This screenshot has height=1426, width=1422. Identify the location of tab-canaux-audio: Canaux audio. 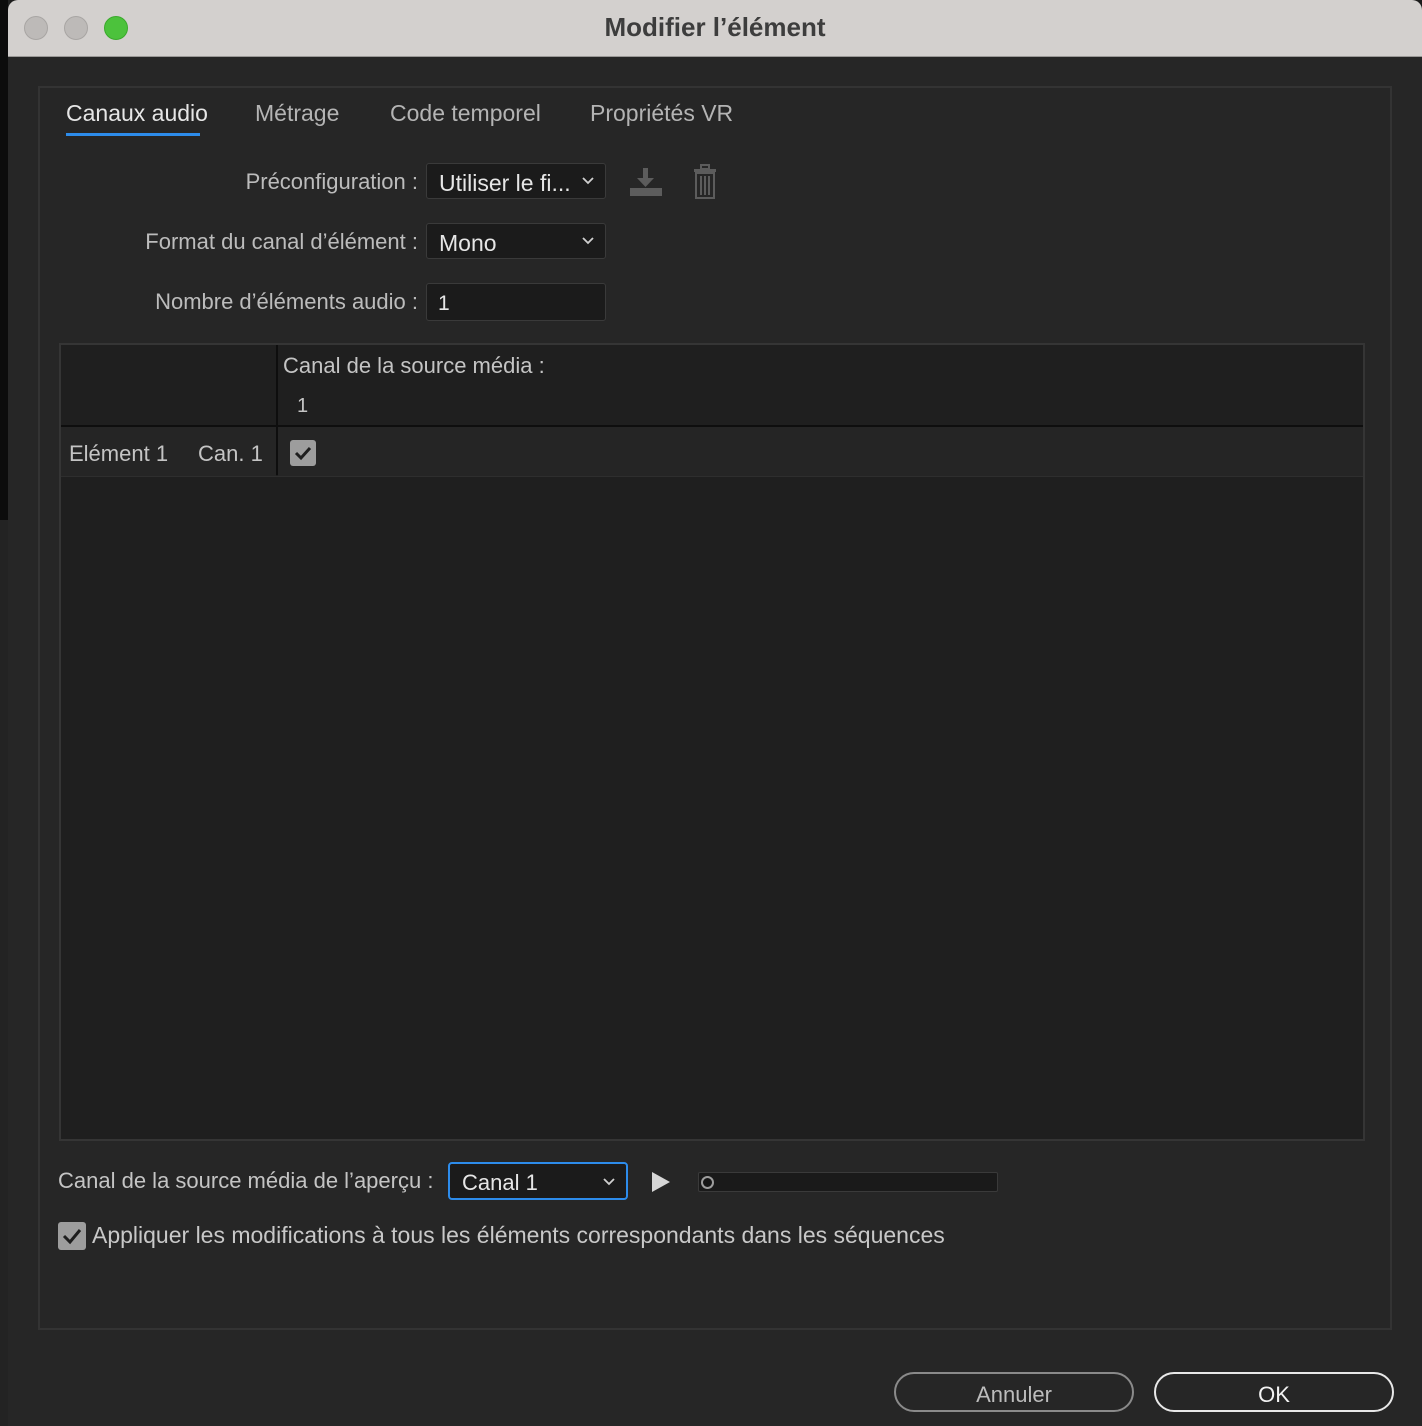
(137, 113).